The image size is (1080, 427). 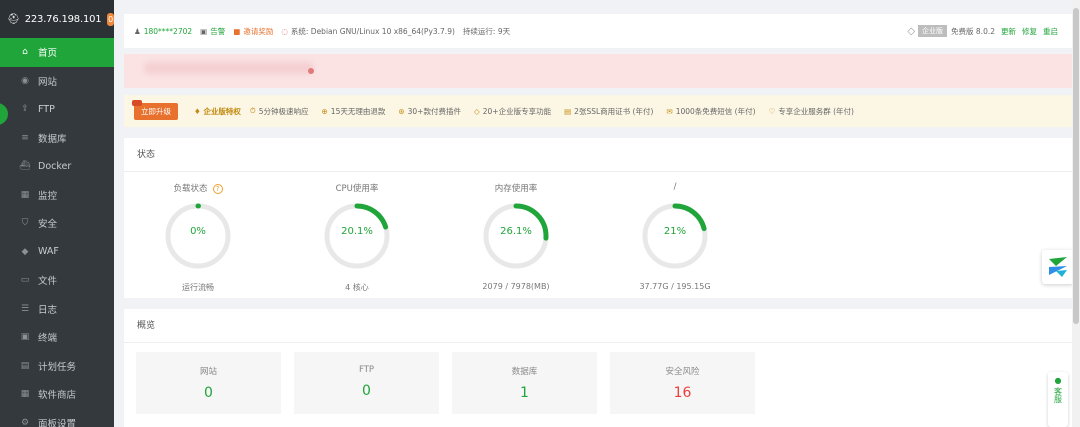 What do you see at coordinates (137, 31) in the screenshot?
I see `user-icon: ♟` at bounding box center [137, 31].